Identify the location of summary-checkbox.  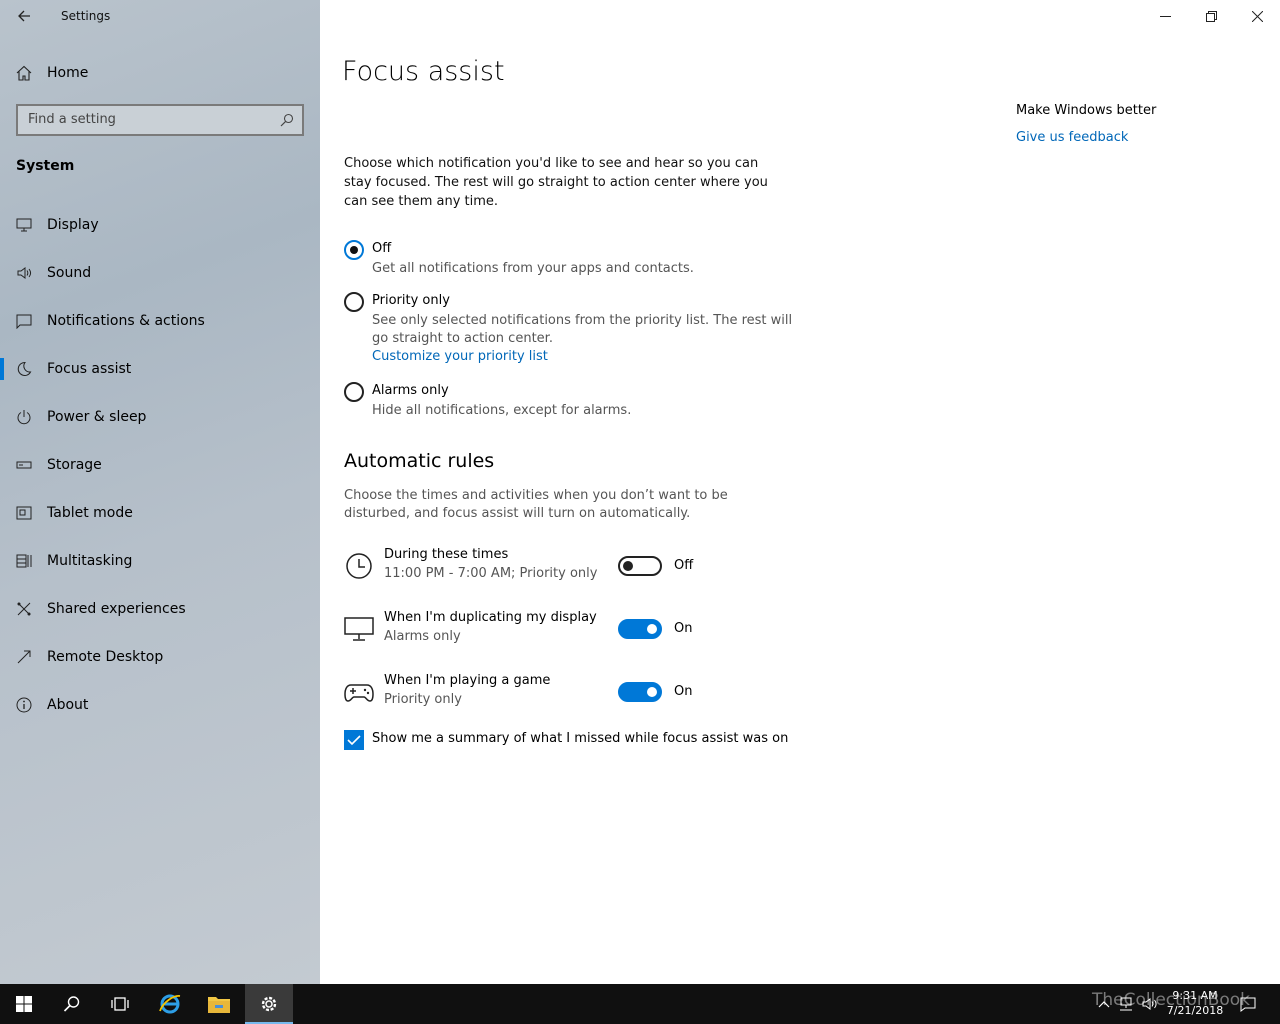
(354, 740).